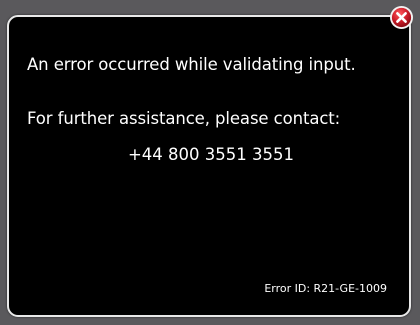 Image resolution: width=420 pixels, height=325 pixels. What do you see at coordinates (325, 288) in the screenshot?
I see `error-id-label: Error ID: R21-GE-1009` at bounding box center [325, 288].